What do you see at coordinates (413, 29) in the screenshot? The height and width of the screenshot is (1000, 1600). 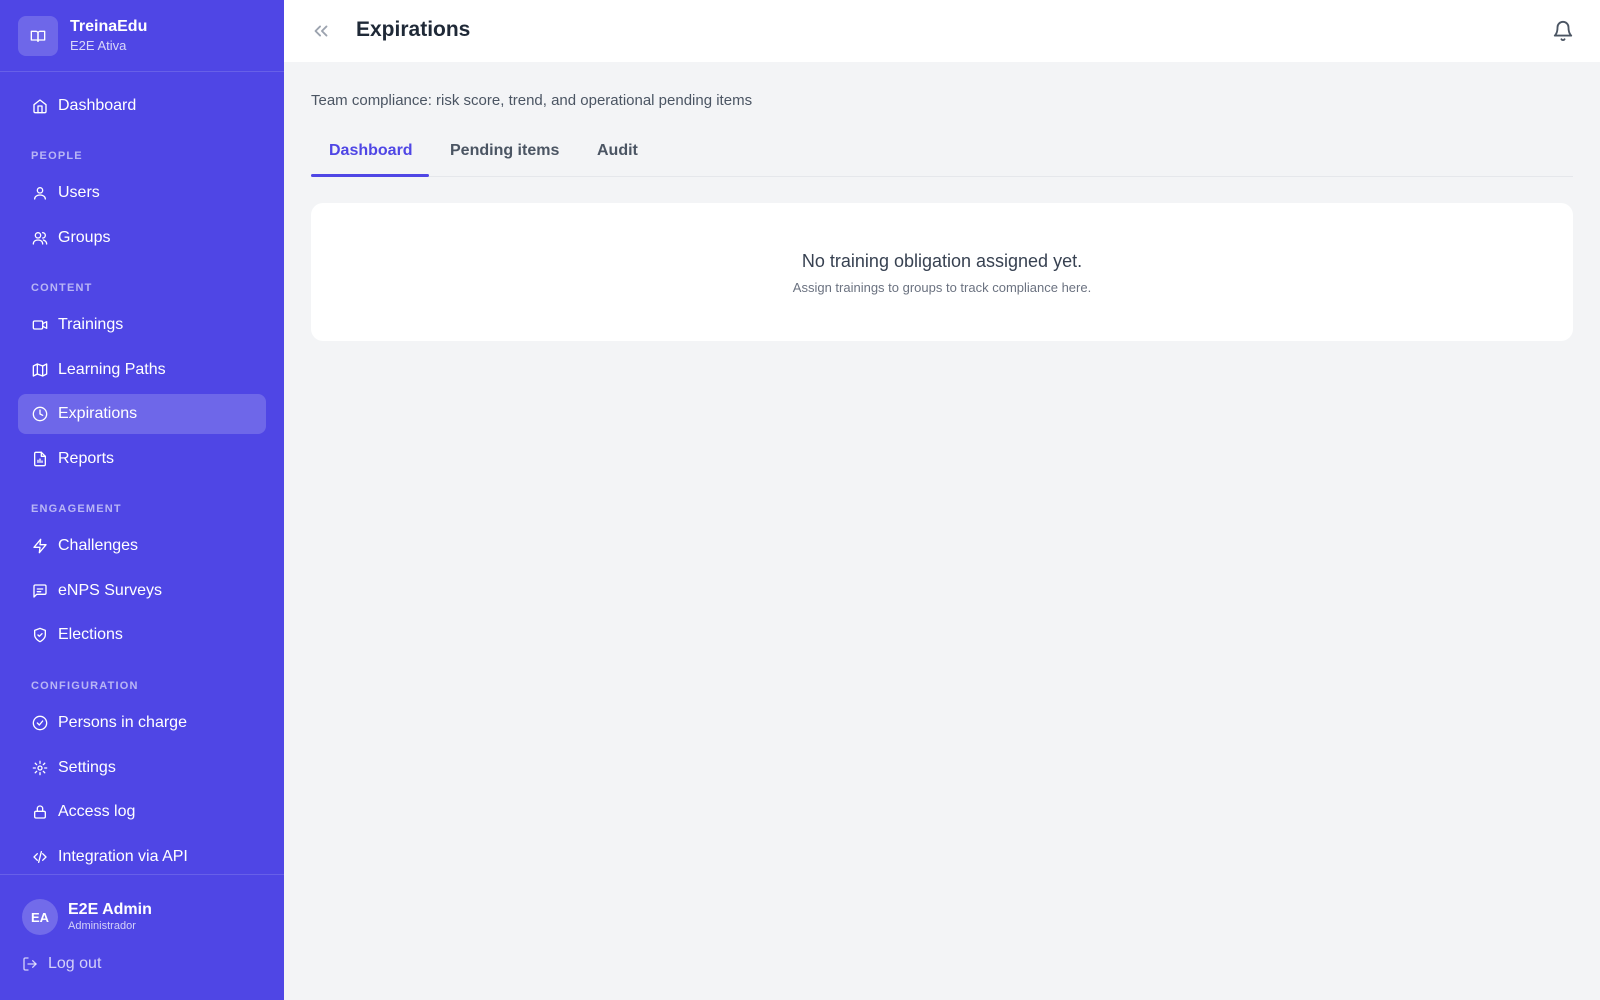 I see `page-title: Expirations` at bounding box center [413, 29].